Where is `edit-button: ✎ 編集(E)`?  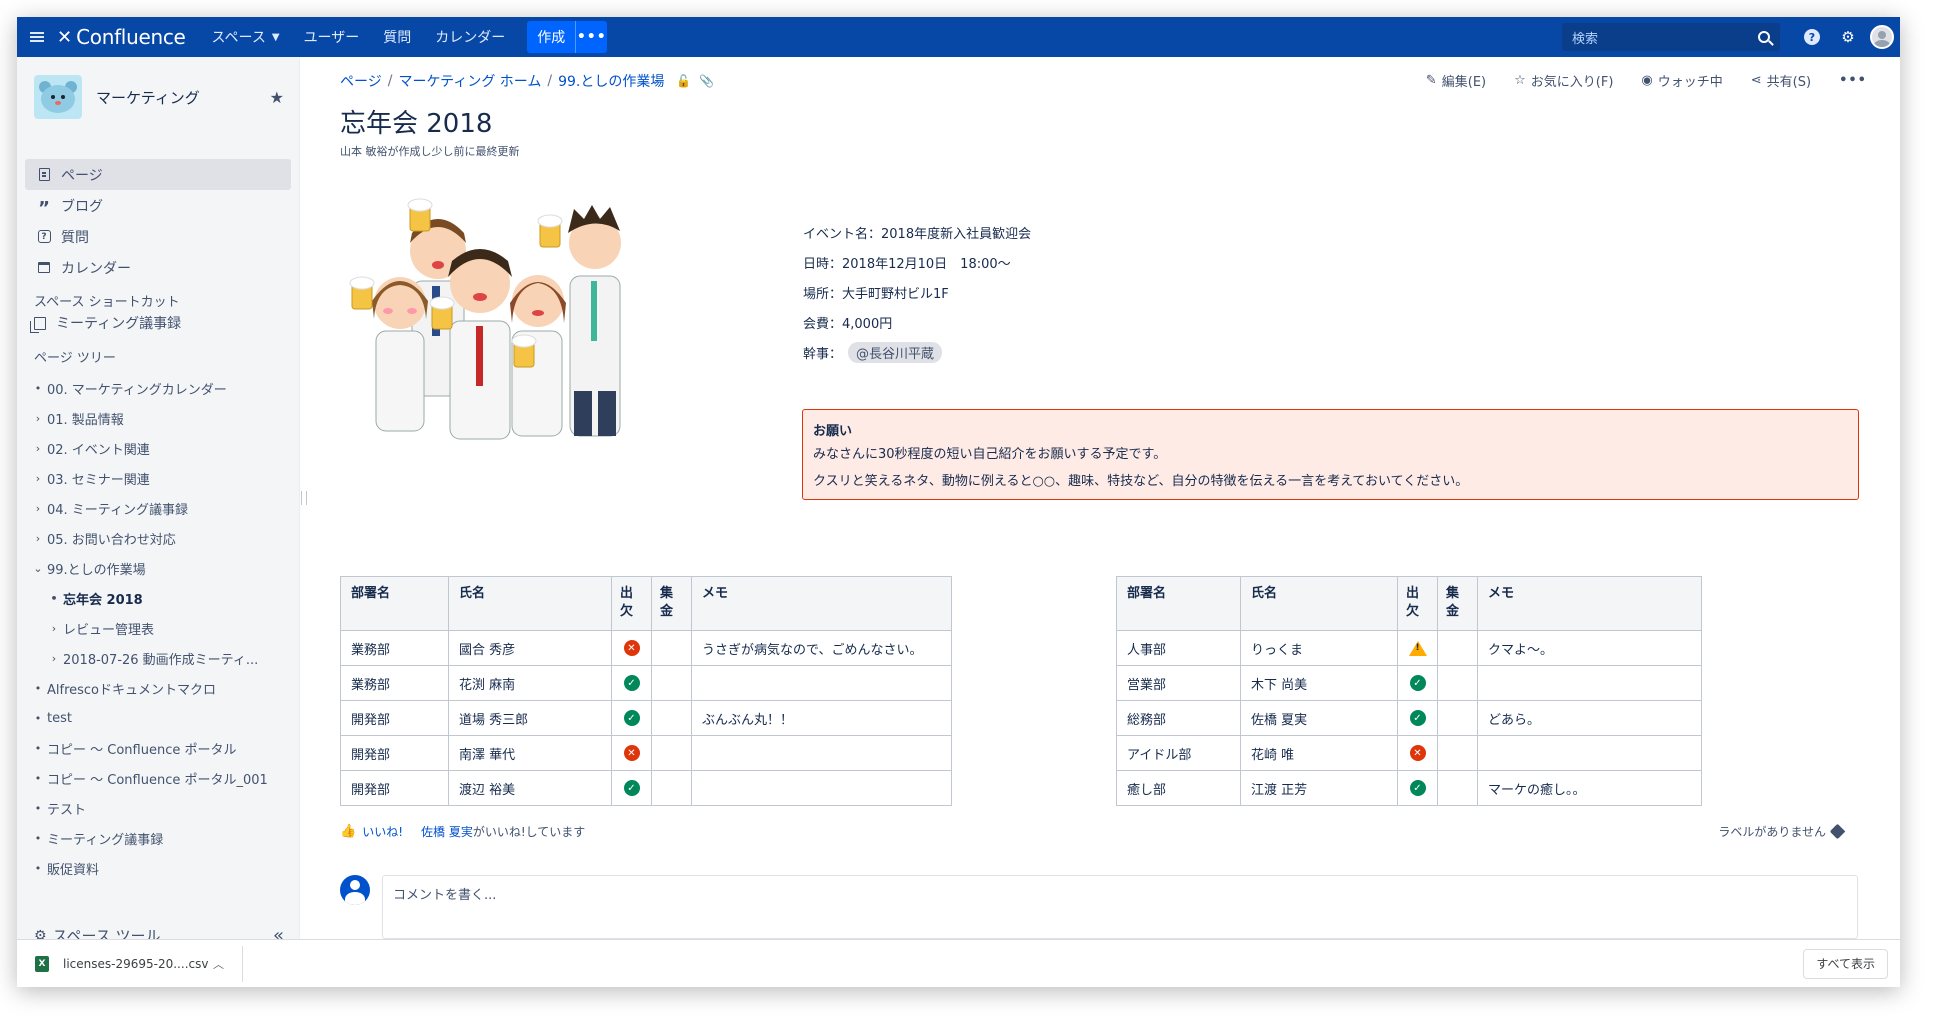 edit-button: ✎ 編集(E) is located at coordinates (1456, 80).